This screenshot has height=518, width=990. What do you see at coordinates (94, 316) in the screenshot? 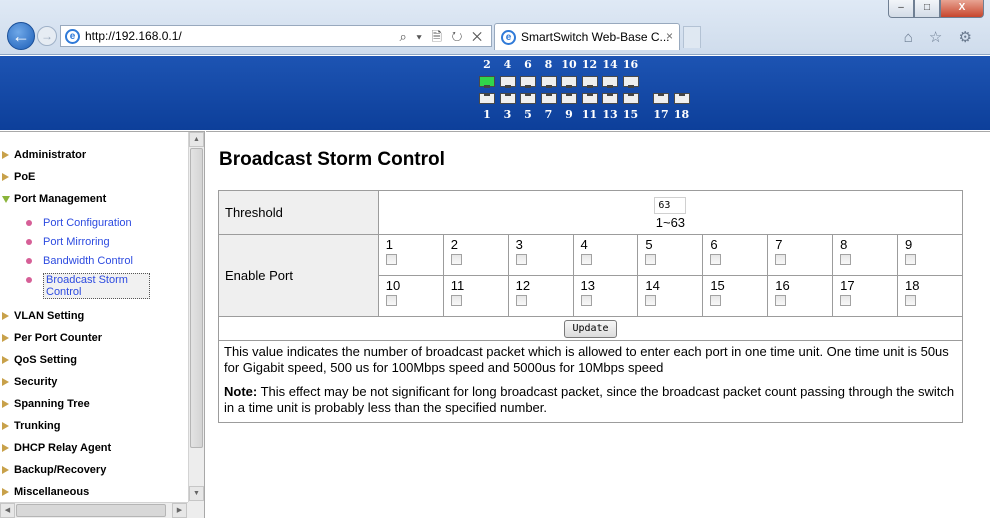
I see `sidebar-item: VLAN Setting` at bounding box center [94, 316].